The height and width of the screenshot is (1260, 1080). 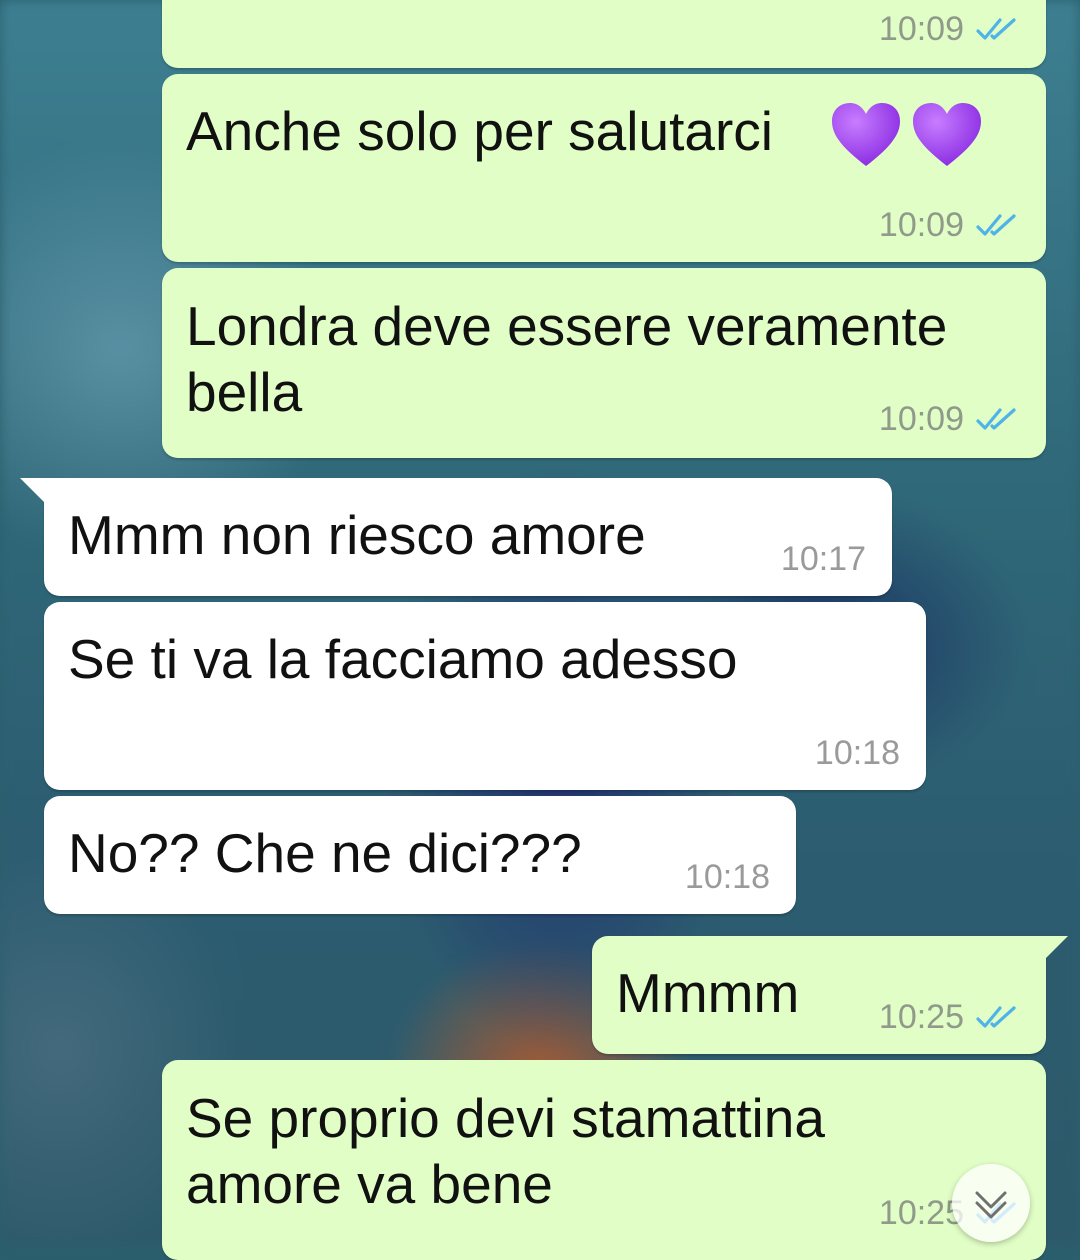 What do you see at coordinates (567, 326) in the screenshot?
I see `message-text-line: Londra deve essere veramente` at bounding box center [567, 326].